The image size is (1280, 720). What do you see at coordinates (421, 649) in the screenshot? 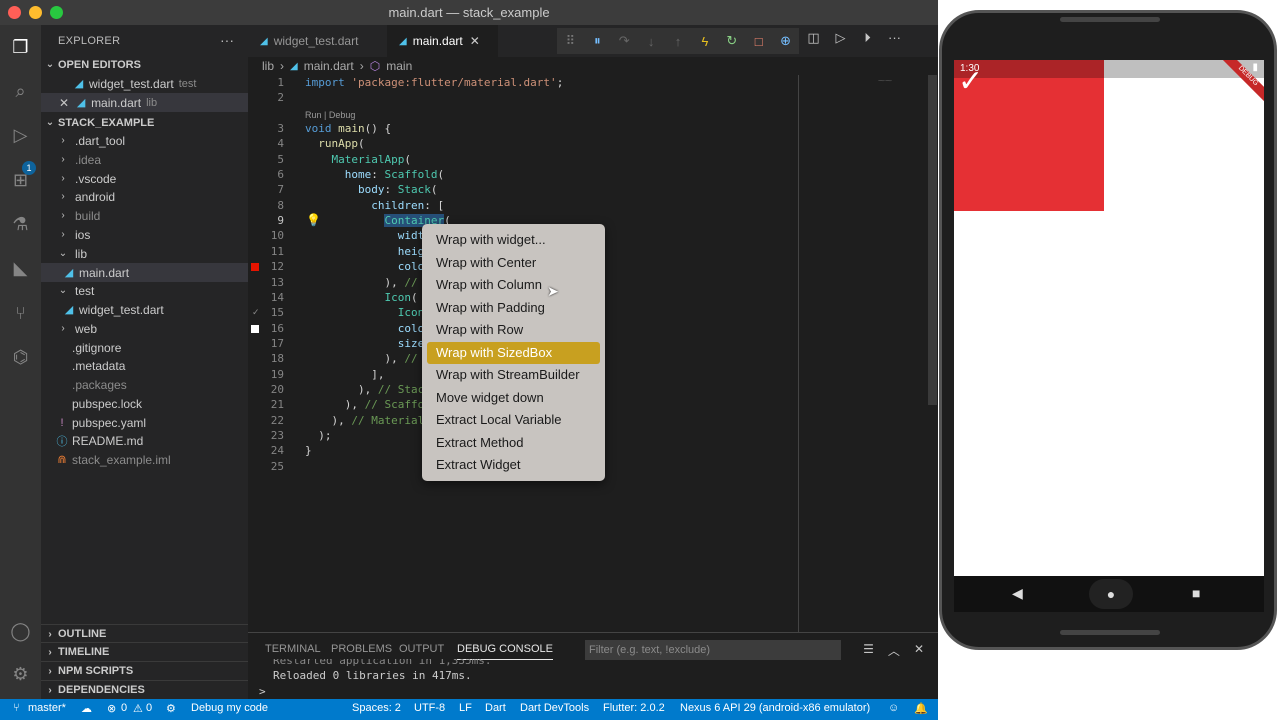
I see `tab-output: OUTPUT` at bounding box center [421, 649].